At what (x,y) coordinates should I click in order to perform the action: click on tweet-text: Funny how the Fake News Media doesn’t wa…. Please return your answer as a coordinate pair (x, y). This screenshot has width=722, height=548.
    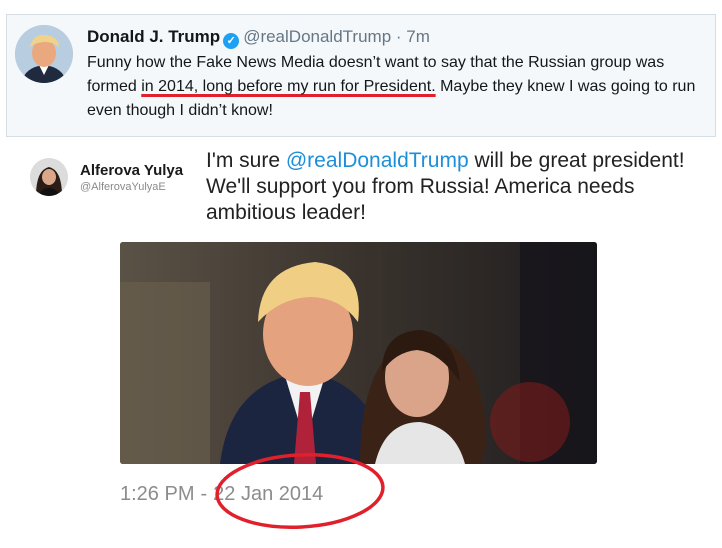
    Looking at the image, I should click on (399, 87).